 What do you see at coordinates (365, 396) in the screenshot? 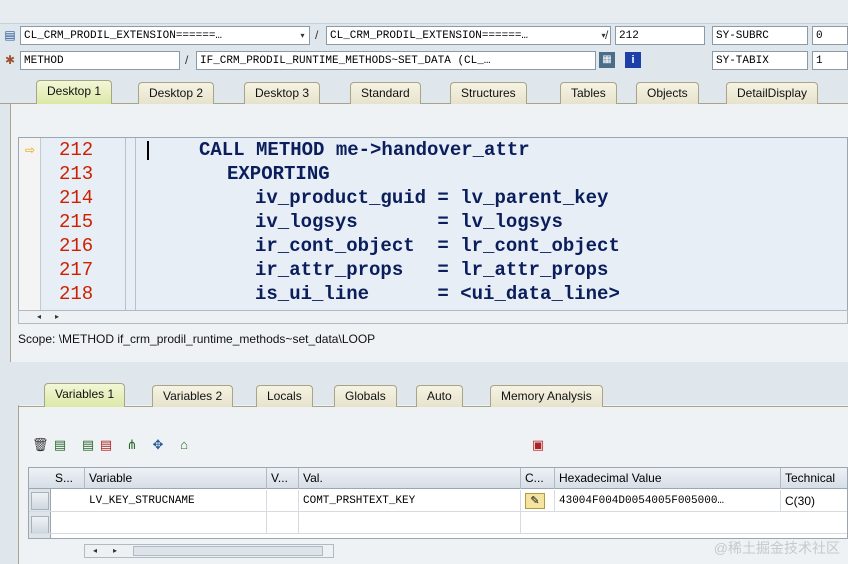
I see `tab-globals: Globals` at bounding box center [365, 396].